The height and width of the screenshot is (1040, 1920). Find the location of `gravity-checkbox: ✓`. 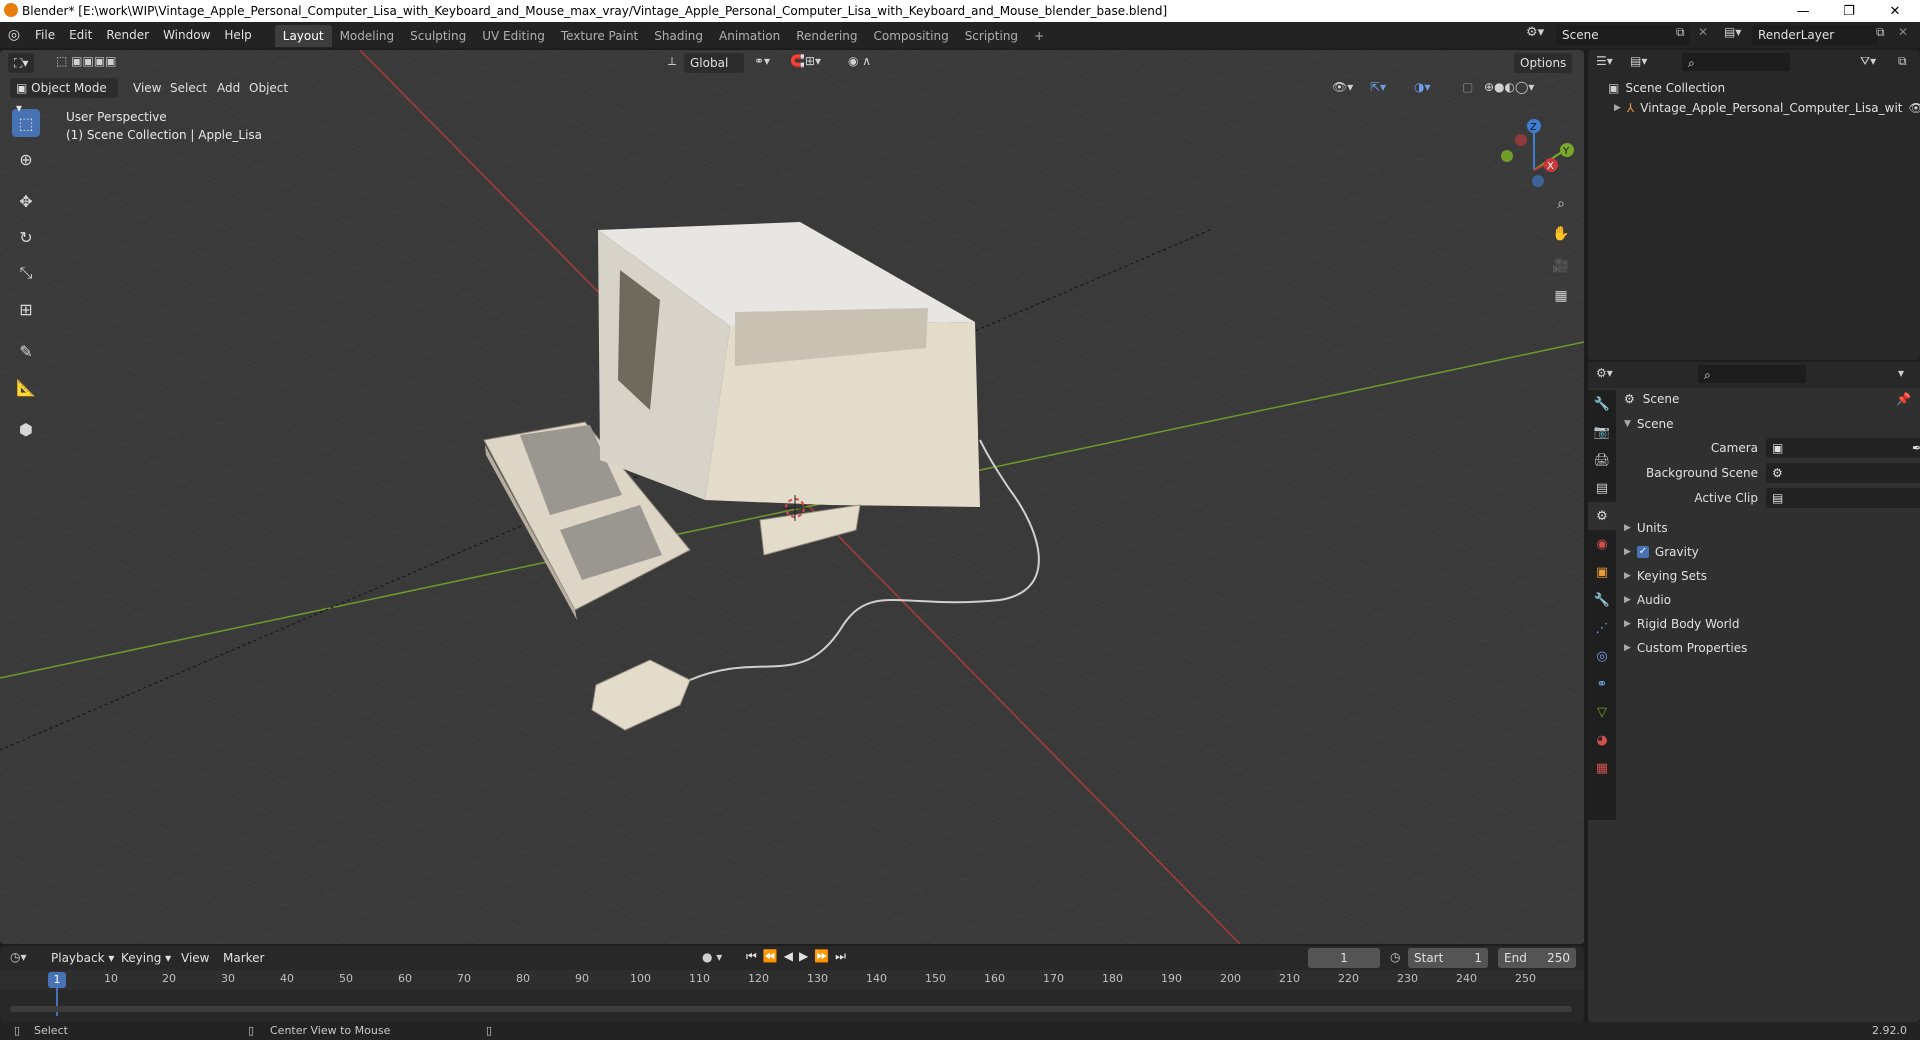

gravity-checkbox: ✓ is located at coordinates (1642, 552).